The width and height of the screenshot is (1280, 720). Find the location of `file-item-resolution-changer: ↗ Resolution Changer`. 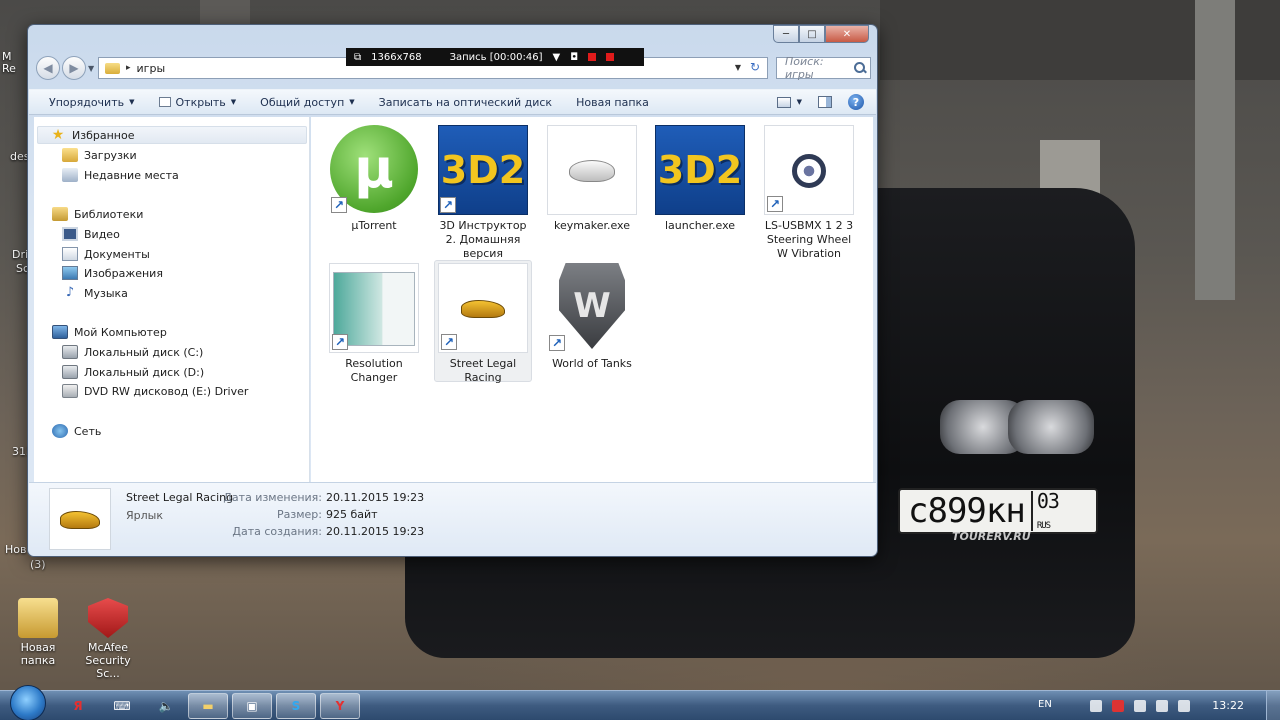

file-item-resolution-changer: ↗ Resolution Changer is located at coordinates (374, 324).